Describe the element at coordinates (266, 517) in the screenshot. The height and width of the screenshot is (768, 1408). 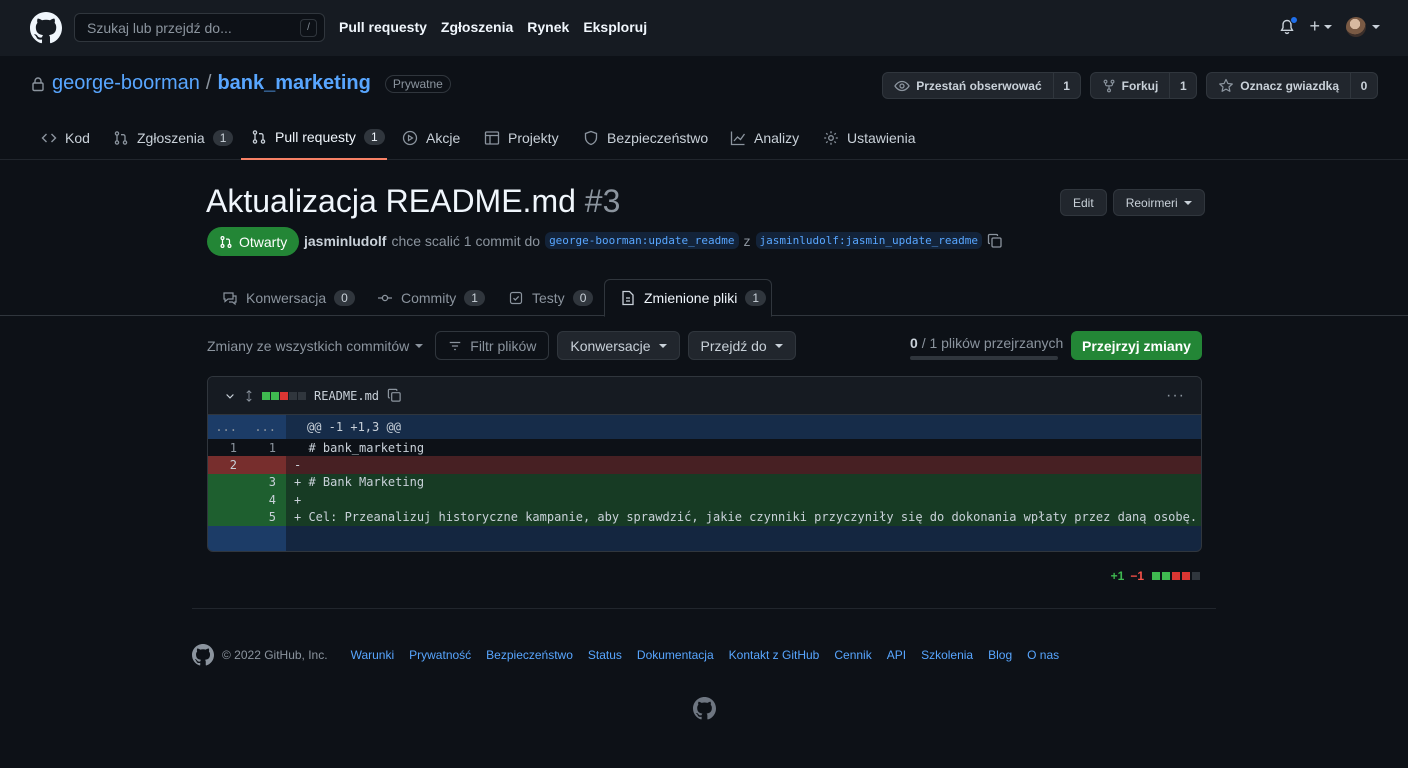
I see `new-line-number: 5` at that location.